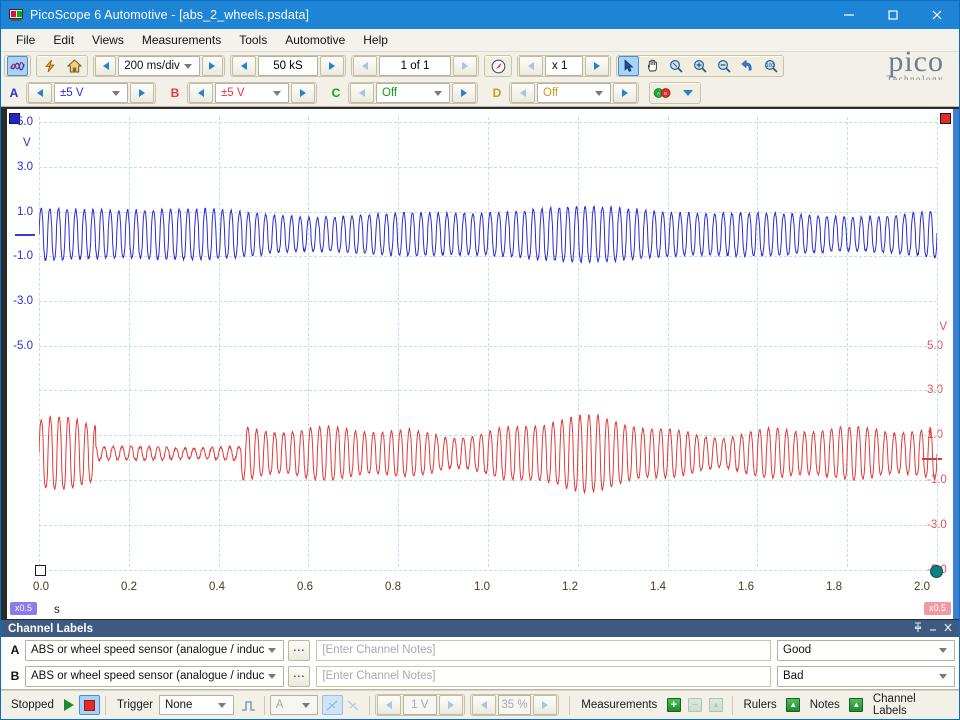 The image size is (960, 720). Describe the element at coordinates (212, 66) in the screenshot. I see `timebase-next-button` at that location.